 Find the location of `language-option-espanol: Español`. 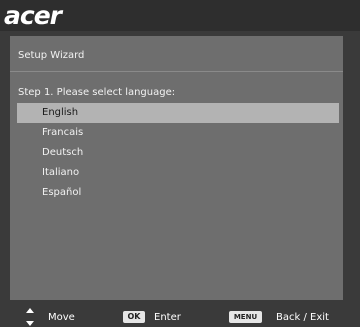

language-option-espanol: Español is located at coordinates (178, 193).